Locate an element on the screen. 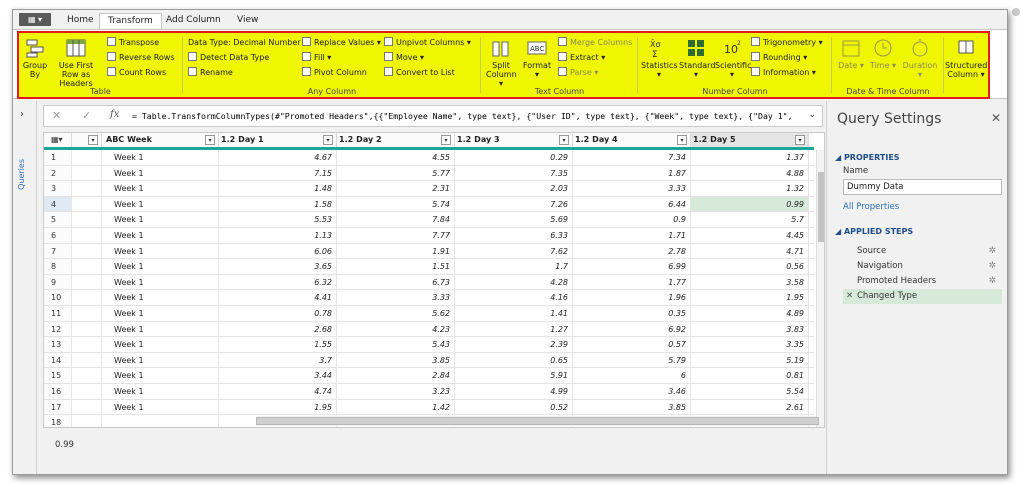 This screenshot has width=1024, height=487. table-cell: 1.96 is located at coordinates (632, 297).